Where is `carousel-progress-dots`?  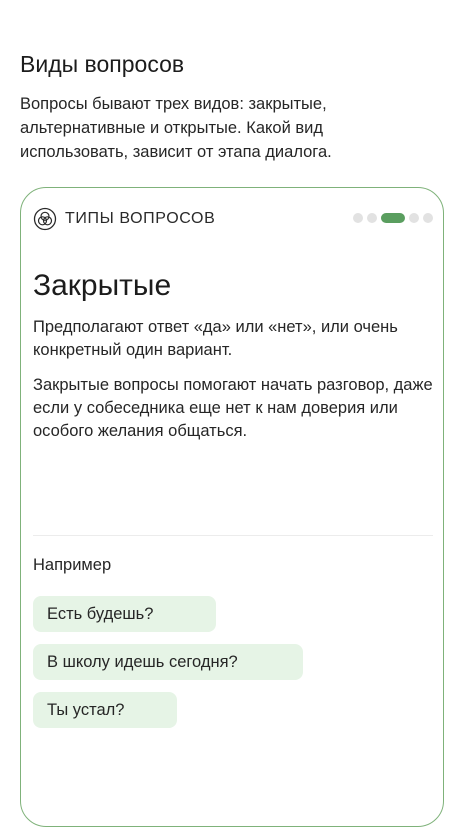
carousel-progress-dots is located at coordinates (393, 218).